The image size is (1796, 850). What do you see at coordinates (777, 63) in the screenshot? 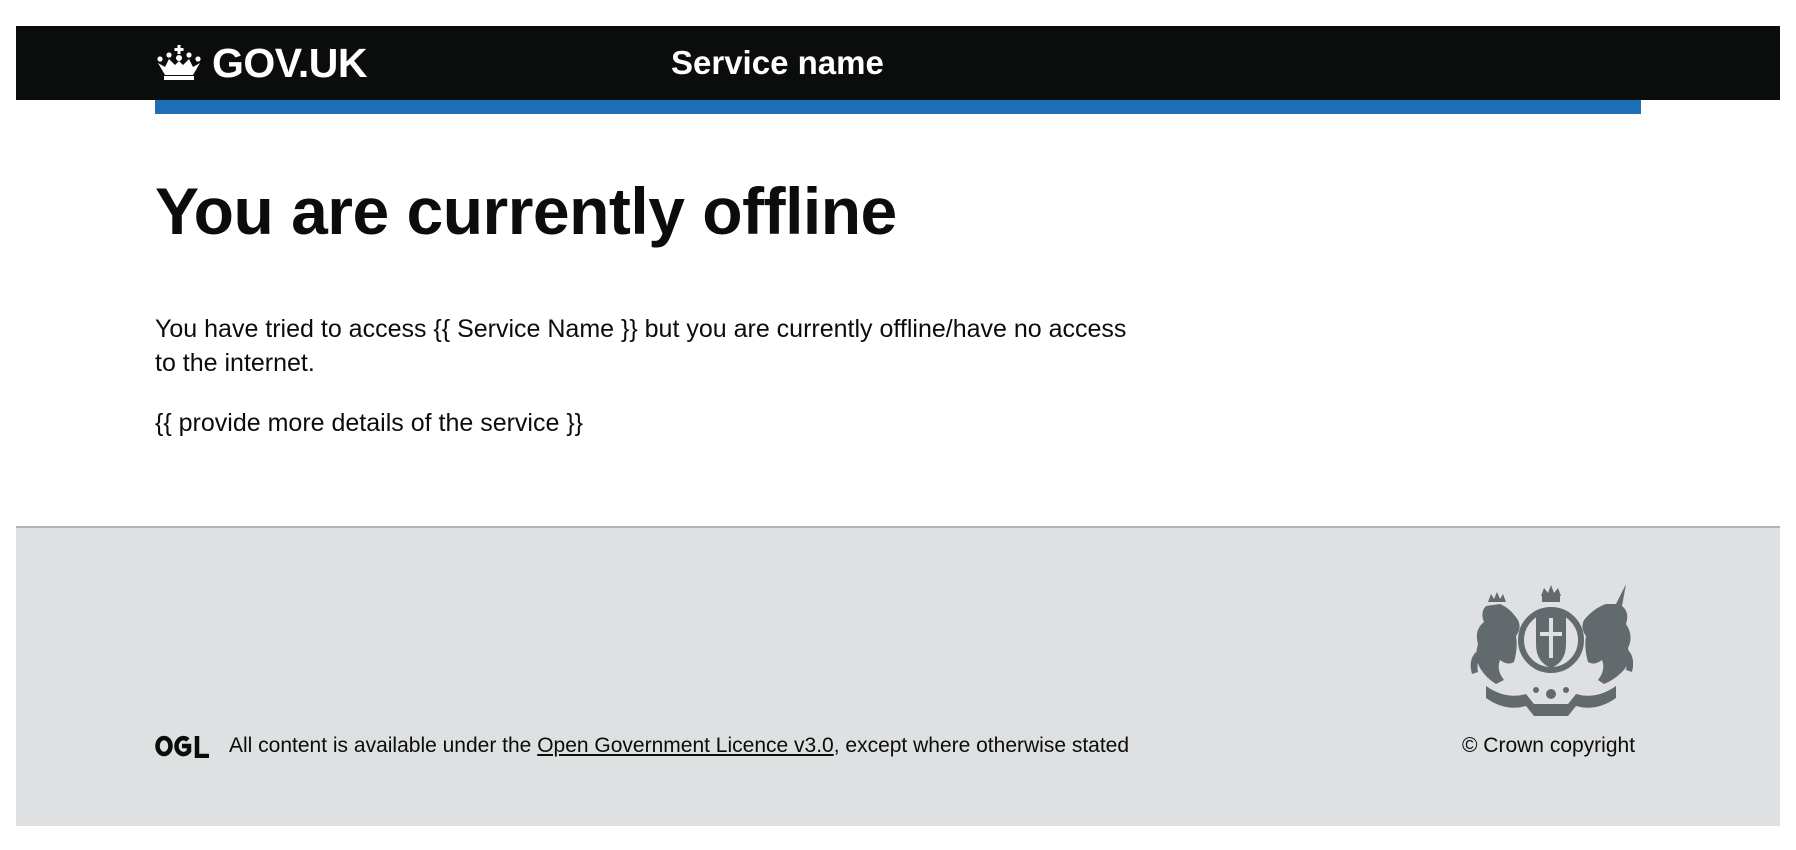
I see `service-name-link: Service name` at bounding box center [777, 63].